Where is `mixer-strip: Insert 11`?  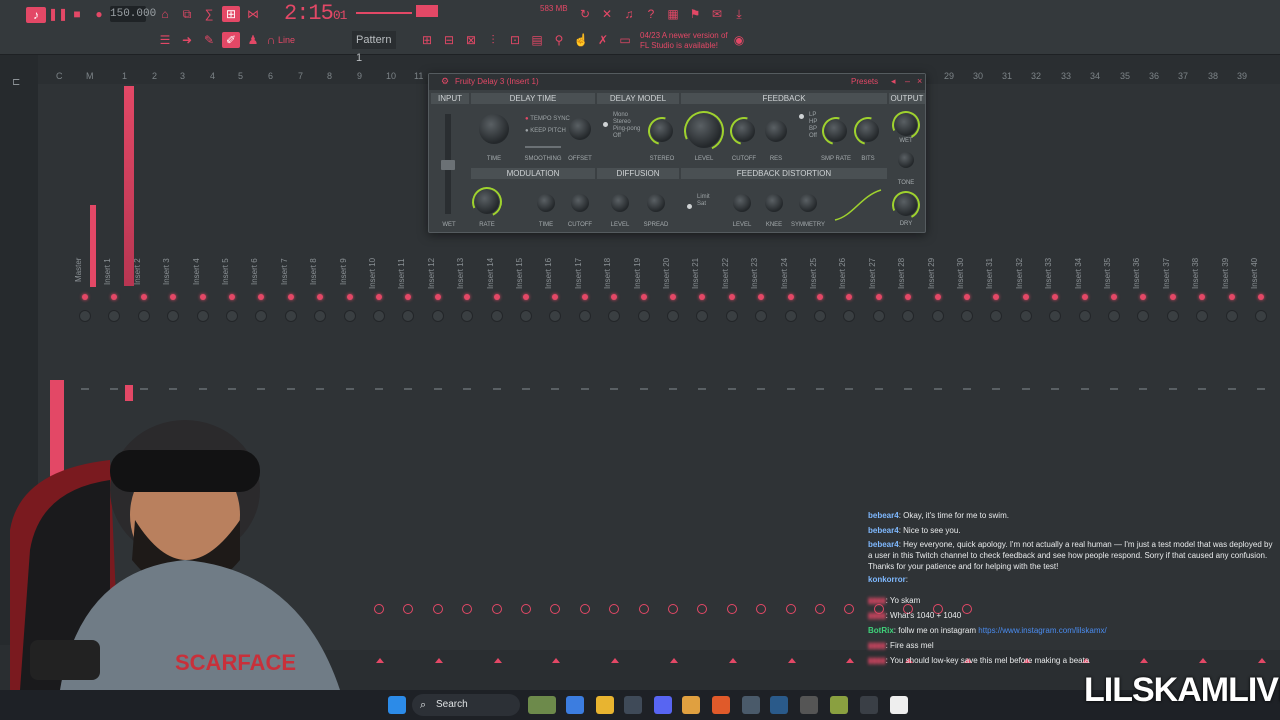 mixer-strip: Insert 11 is located at coordinates (409, 368).